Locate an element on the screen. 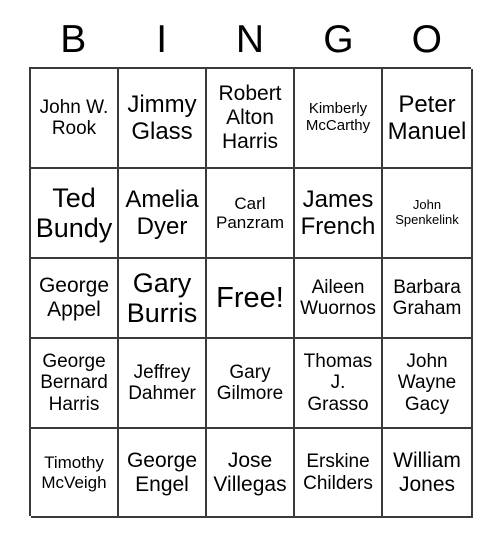 The height and width of the screenshot is (544, 500). bingo-cell: William Jones is located at coordinates (428, 473).